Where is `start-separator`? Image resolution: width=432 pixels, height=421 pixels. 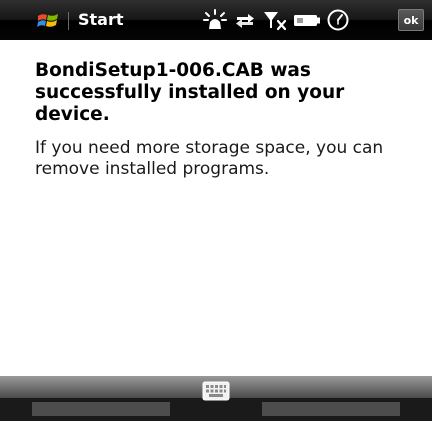
start-separator is located at coordinates (68, 21).